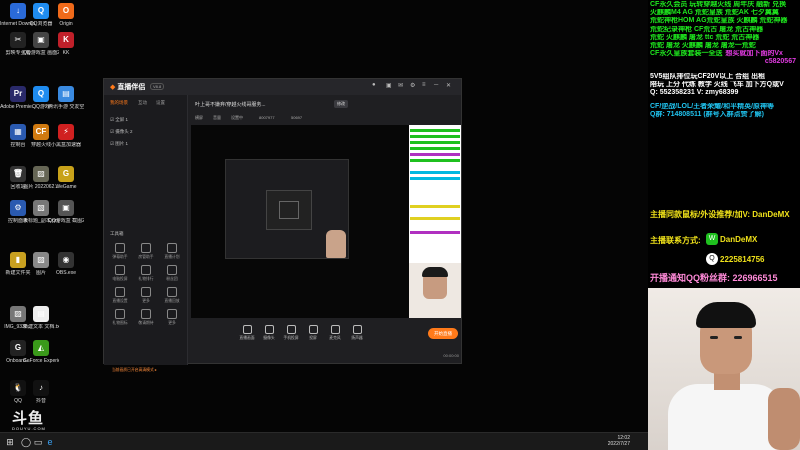 The image size is (800, 450). What do you see at coordinates (160, 103) in the screenshot?
I see `tab-settings: 设置` at bounding box center [160, 103].